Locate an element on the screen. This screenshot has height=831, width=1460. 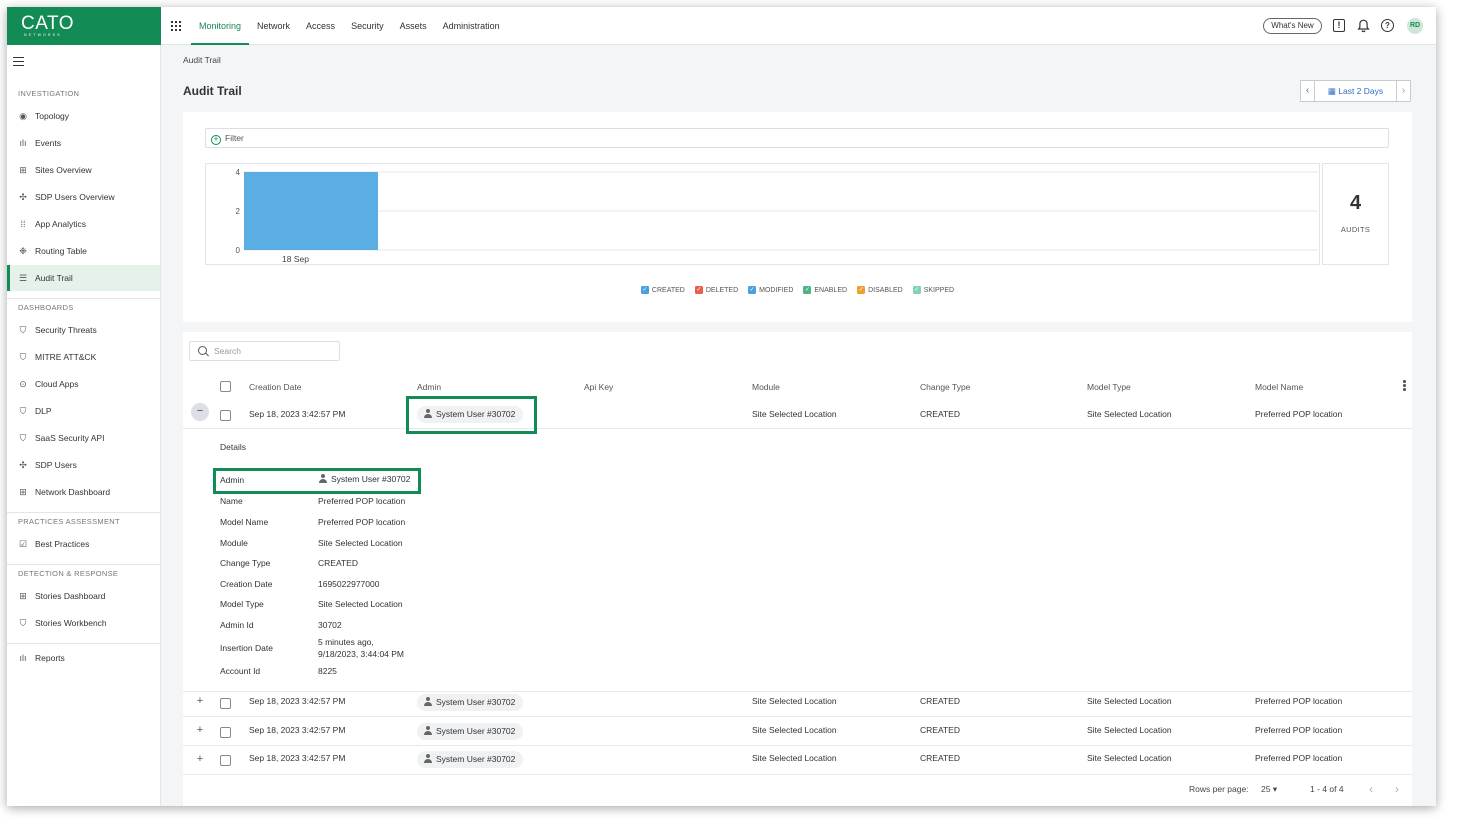
sidebar-item-label: Stories Dashboard is located at coordinates (70, 596).